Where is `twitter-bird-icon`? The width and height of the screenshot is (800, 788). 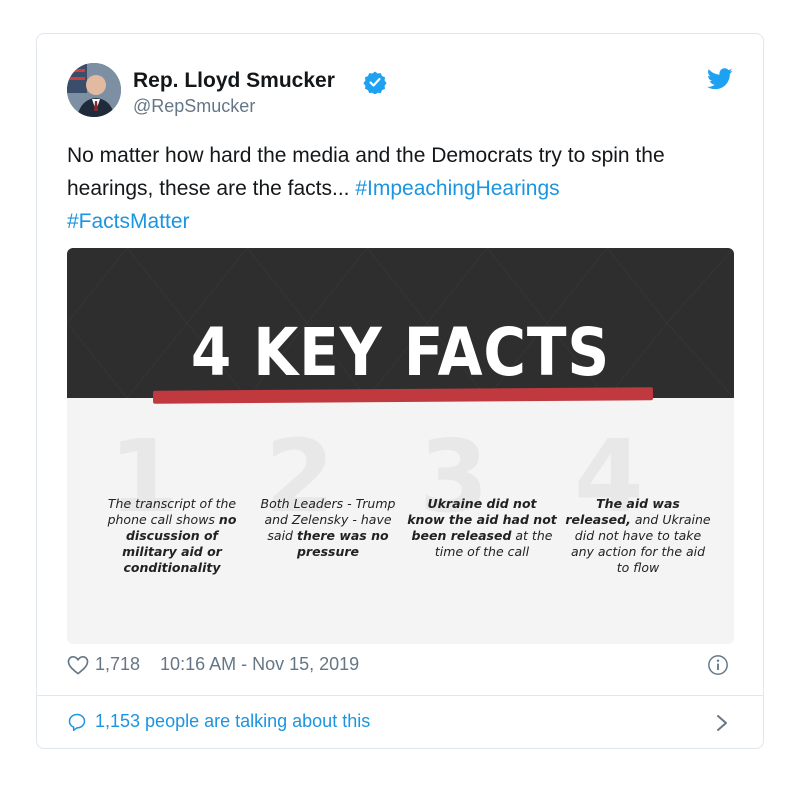 twitter-bird-icon is located at coordinates (720, 79).